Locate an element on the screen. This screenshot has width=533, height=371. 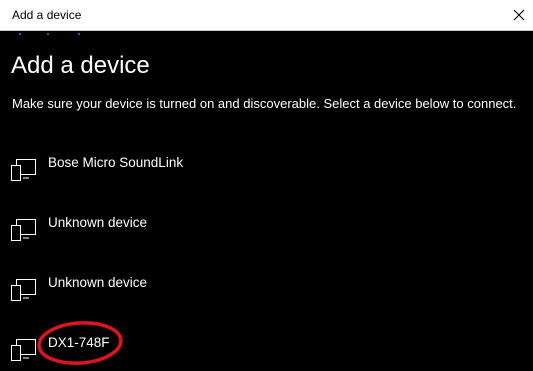
device-list-item: Bose Micro SoundLink is located at coordinates (266, 170).